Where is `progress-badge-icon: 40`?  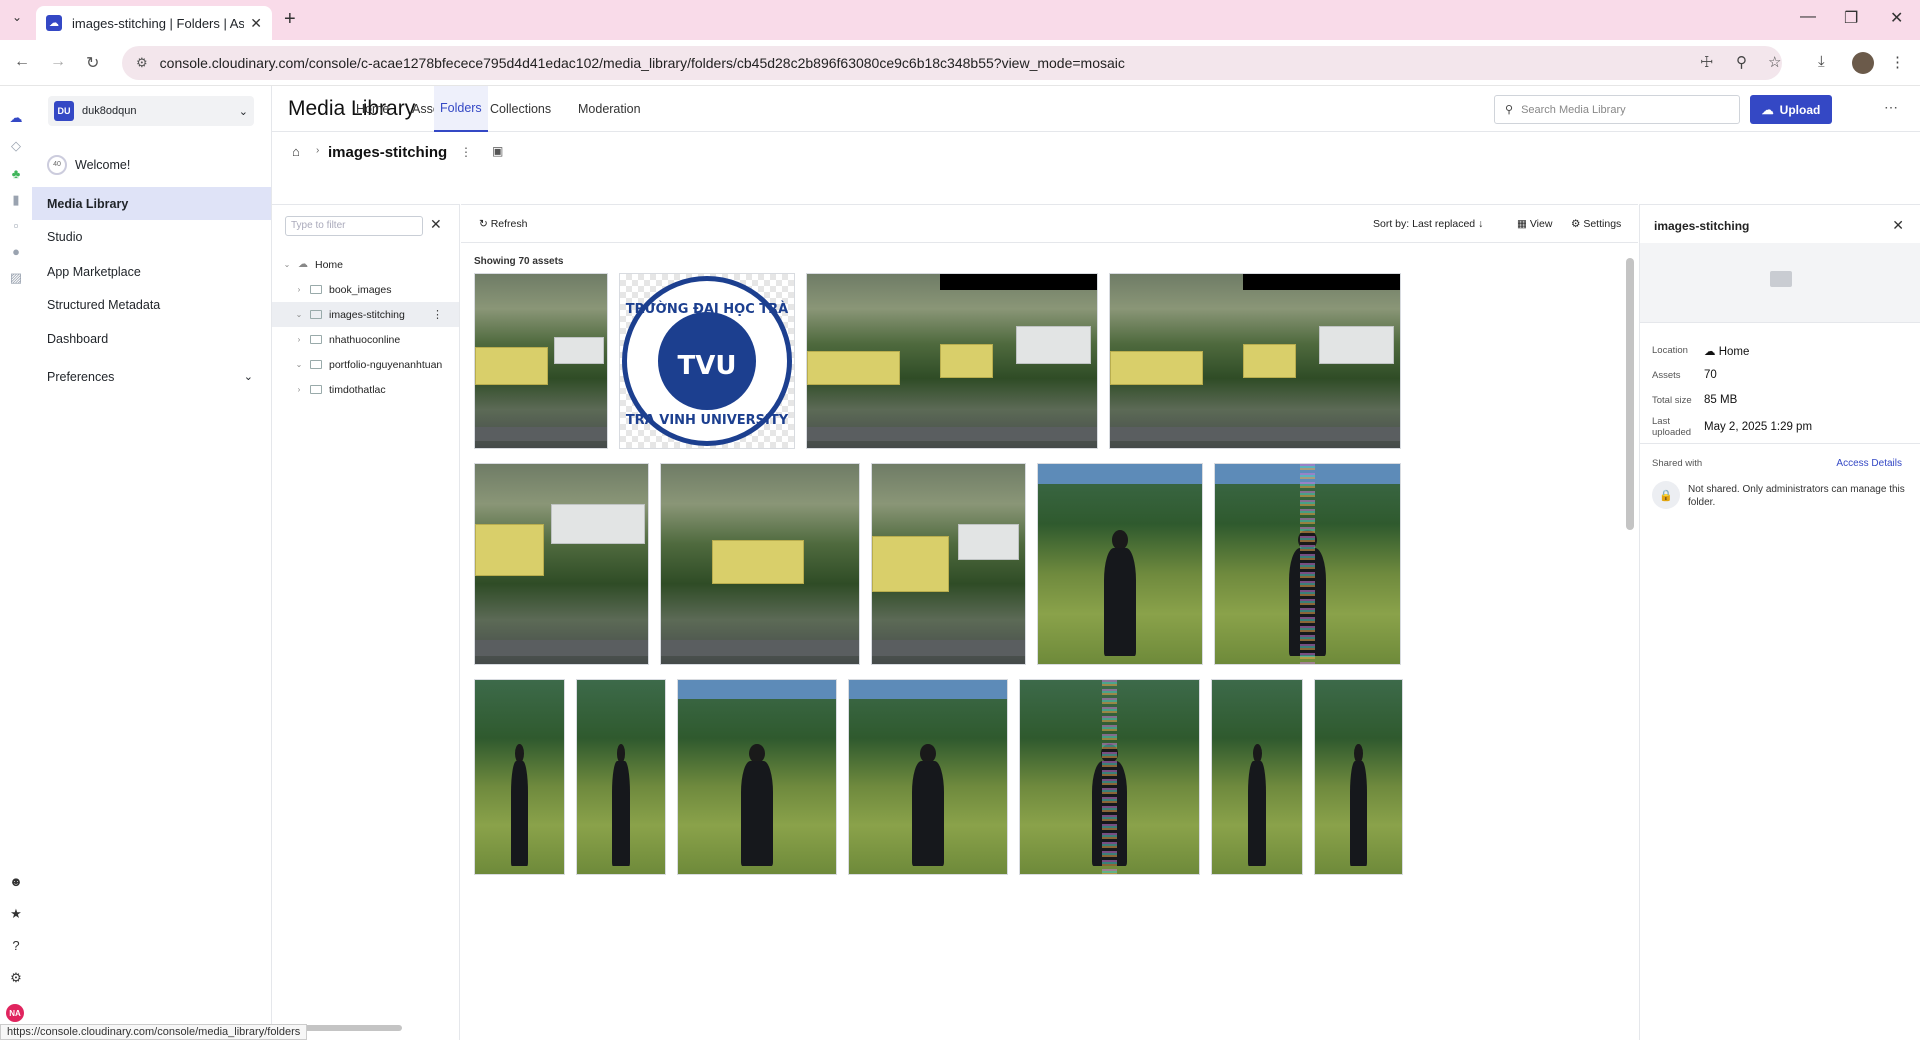 progress-badge-icon: 40 is located at coordinates (57, 164).